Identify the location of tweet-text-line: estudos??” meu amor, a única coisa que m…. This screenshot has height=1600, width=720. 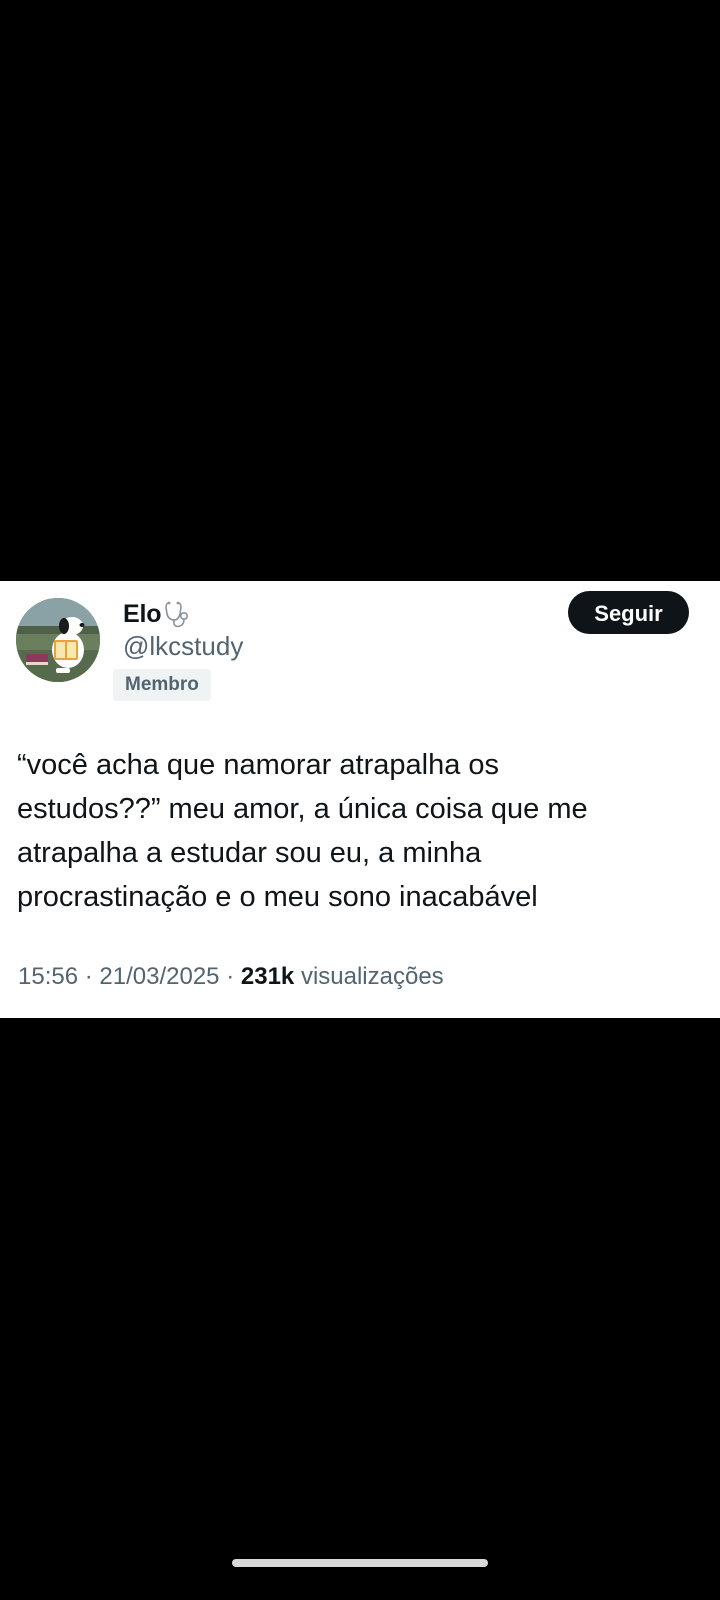
(302, 809).